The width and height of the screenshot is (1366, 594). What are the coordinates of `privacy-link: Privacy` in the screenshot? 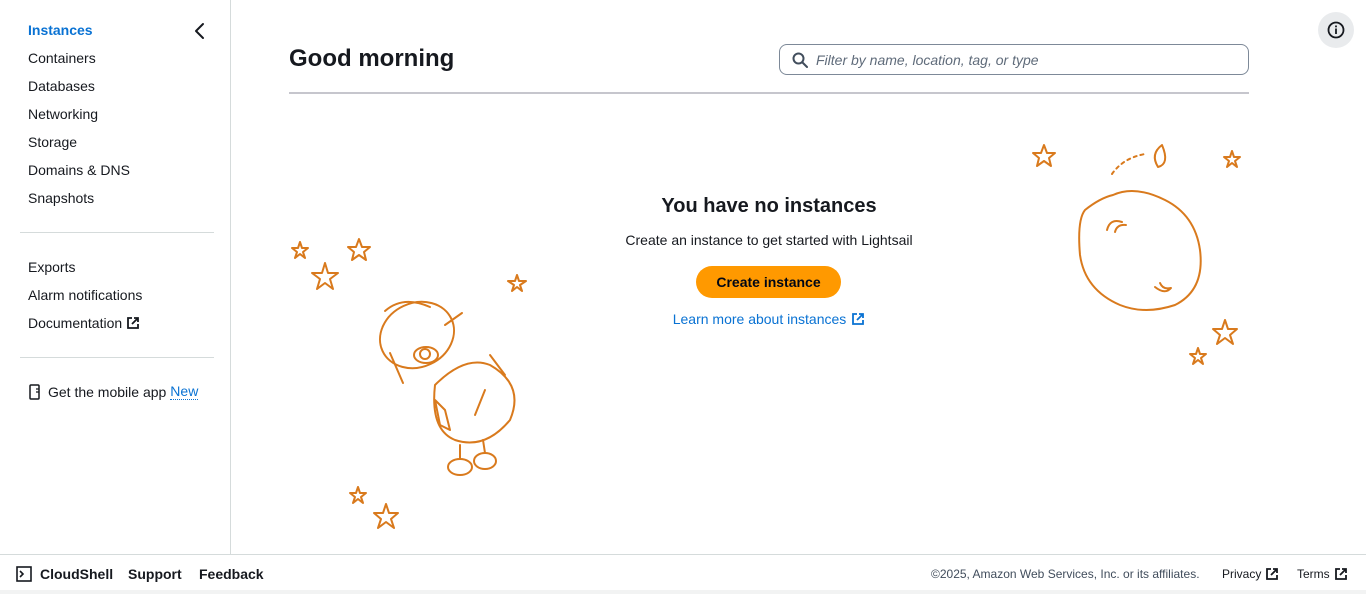 It's located at (1250, 574).